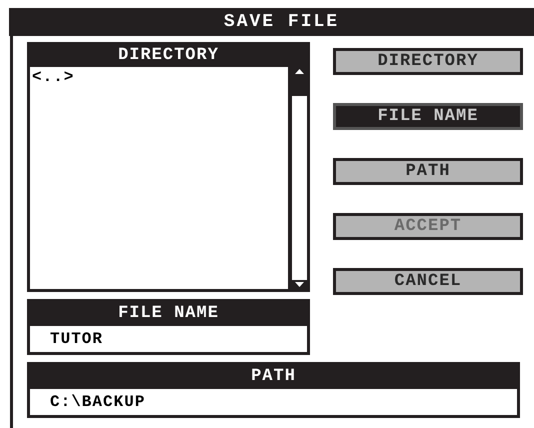 Image resolution: width=534 pixels, height=428 pixels. What do you see at coordinates (168, 339) in the screenshot?
I see `file-name-field: TUTOR` at bounding box center [168, 339].